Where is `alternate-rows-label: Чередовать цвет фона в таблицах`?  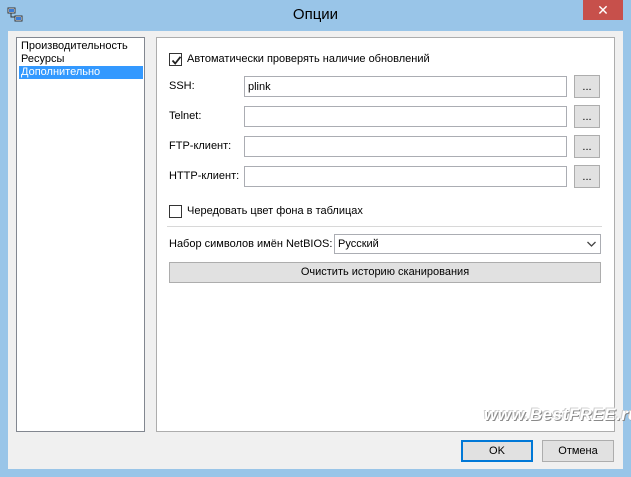 alternate-rows-label: Чередовать цвет фона в таблицах is located at coordinates (275, 211).